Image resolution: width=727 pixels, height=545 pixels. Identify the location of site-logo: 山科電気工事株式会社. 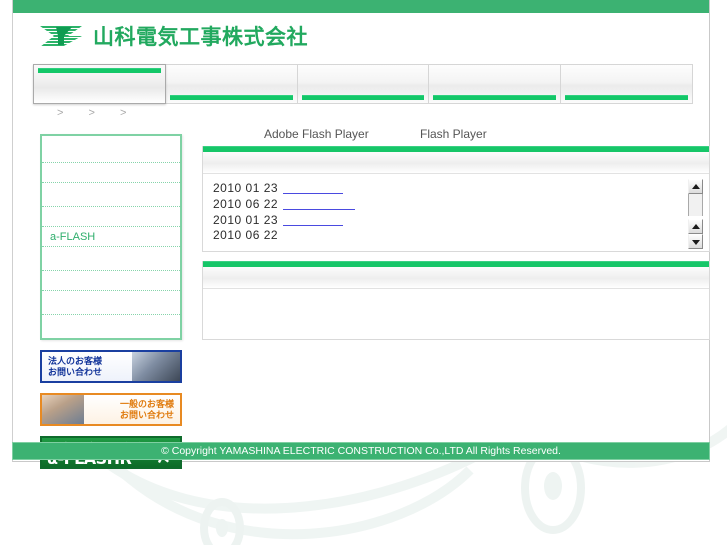
(173, 36).